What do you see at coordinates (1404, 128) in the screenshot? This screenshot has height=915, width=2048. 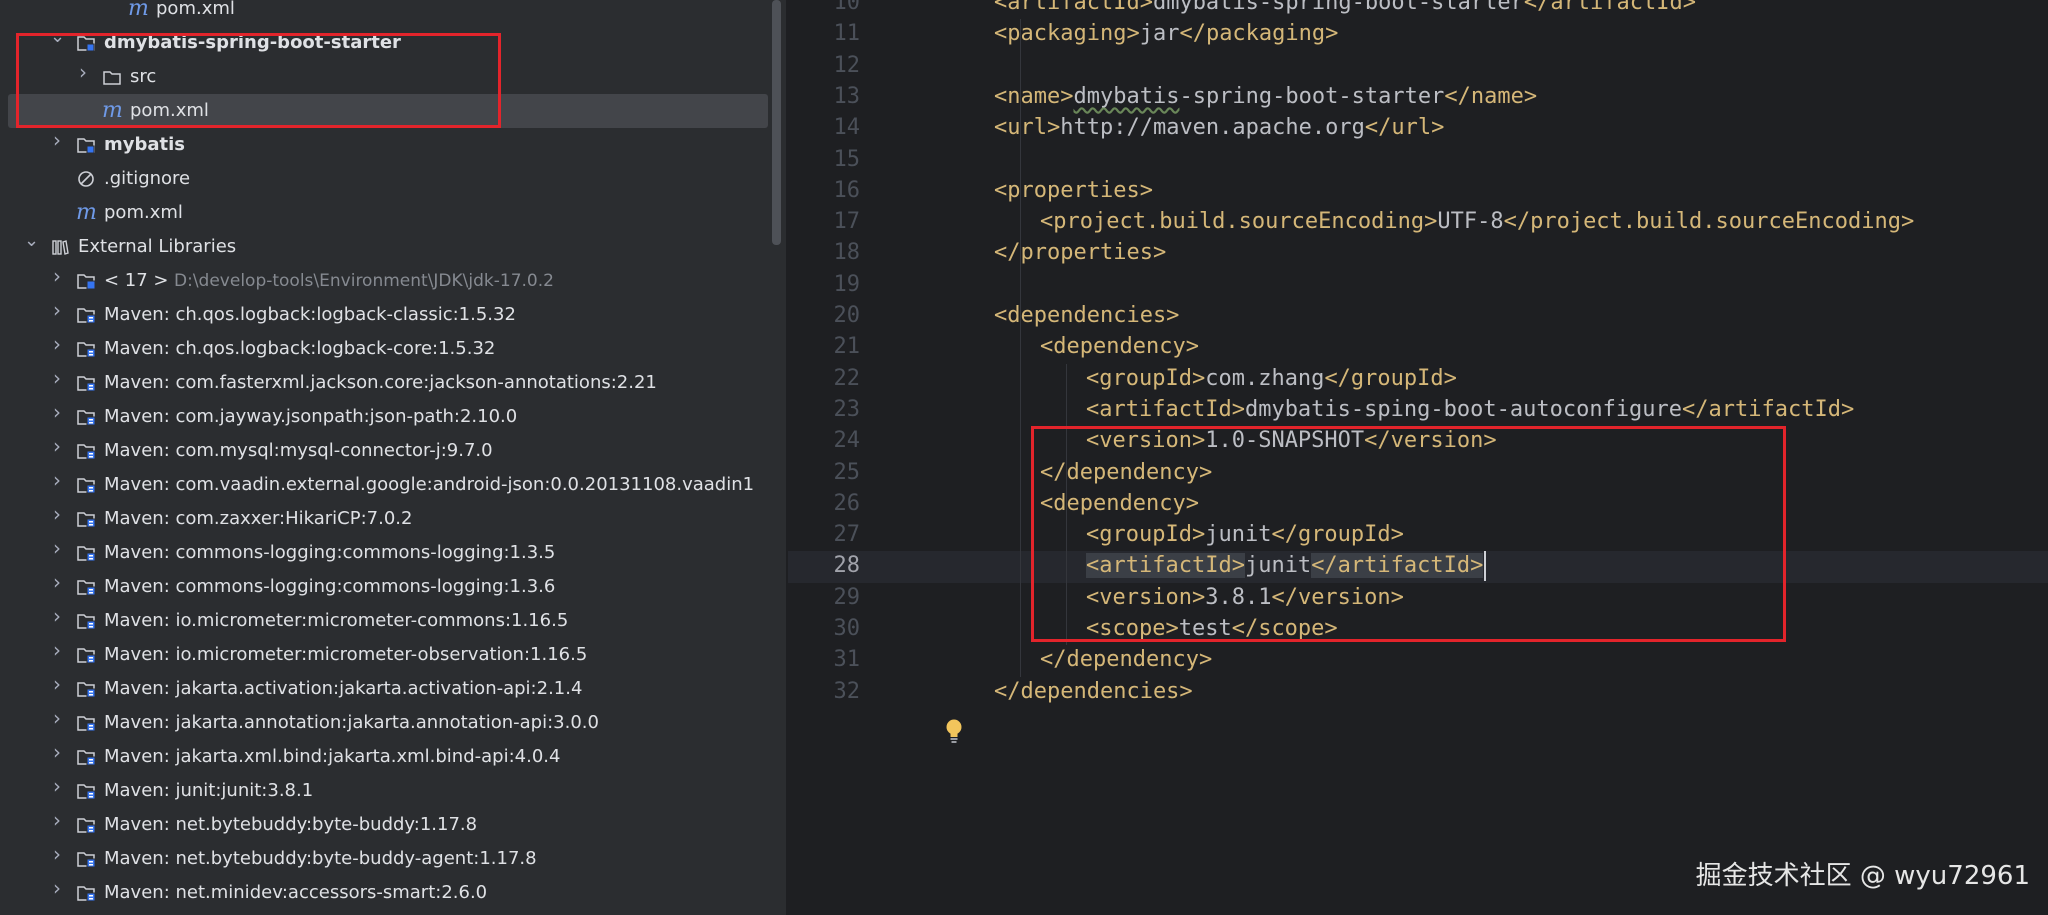 I see `xml-tag: </url>` at bounding box center [1404, 128].